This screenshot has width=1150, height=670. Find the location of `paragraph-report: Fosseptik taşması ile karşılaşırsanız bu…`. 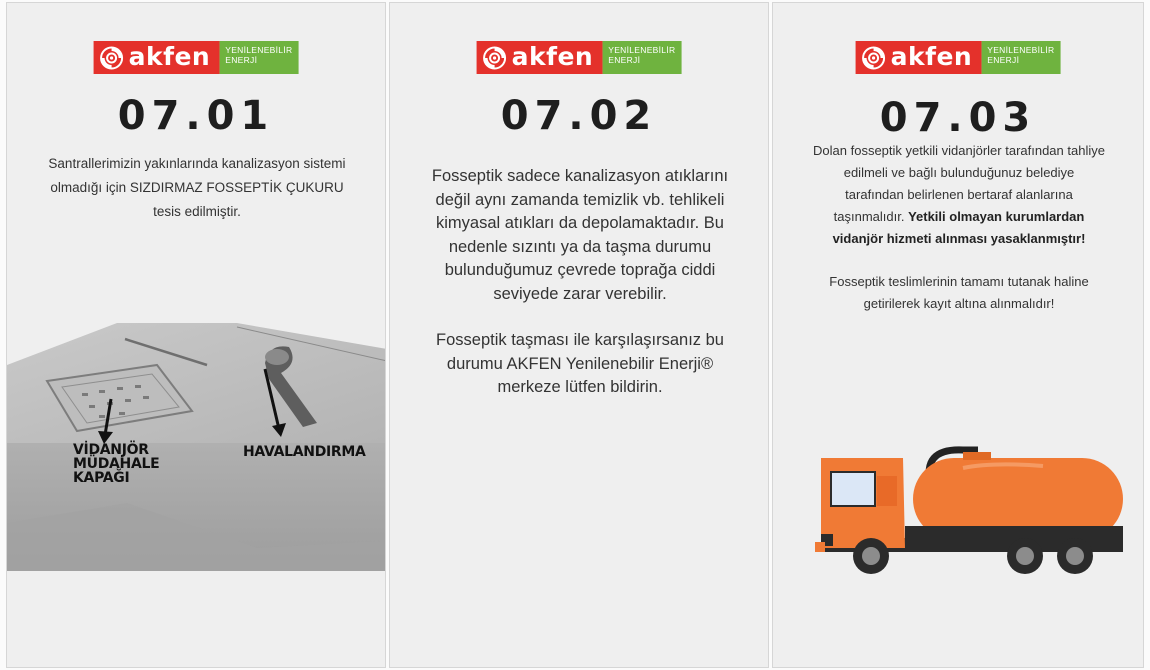

paragraph-report: Fosseptik taşması ile karşılaşırsanız bu… is located at coordinates (580, 363).